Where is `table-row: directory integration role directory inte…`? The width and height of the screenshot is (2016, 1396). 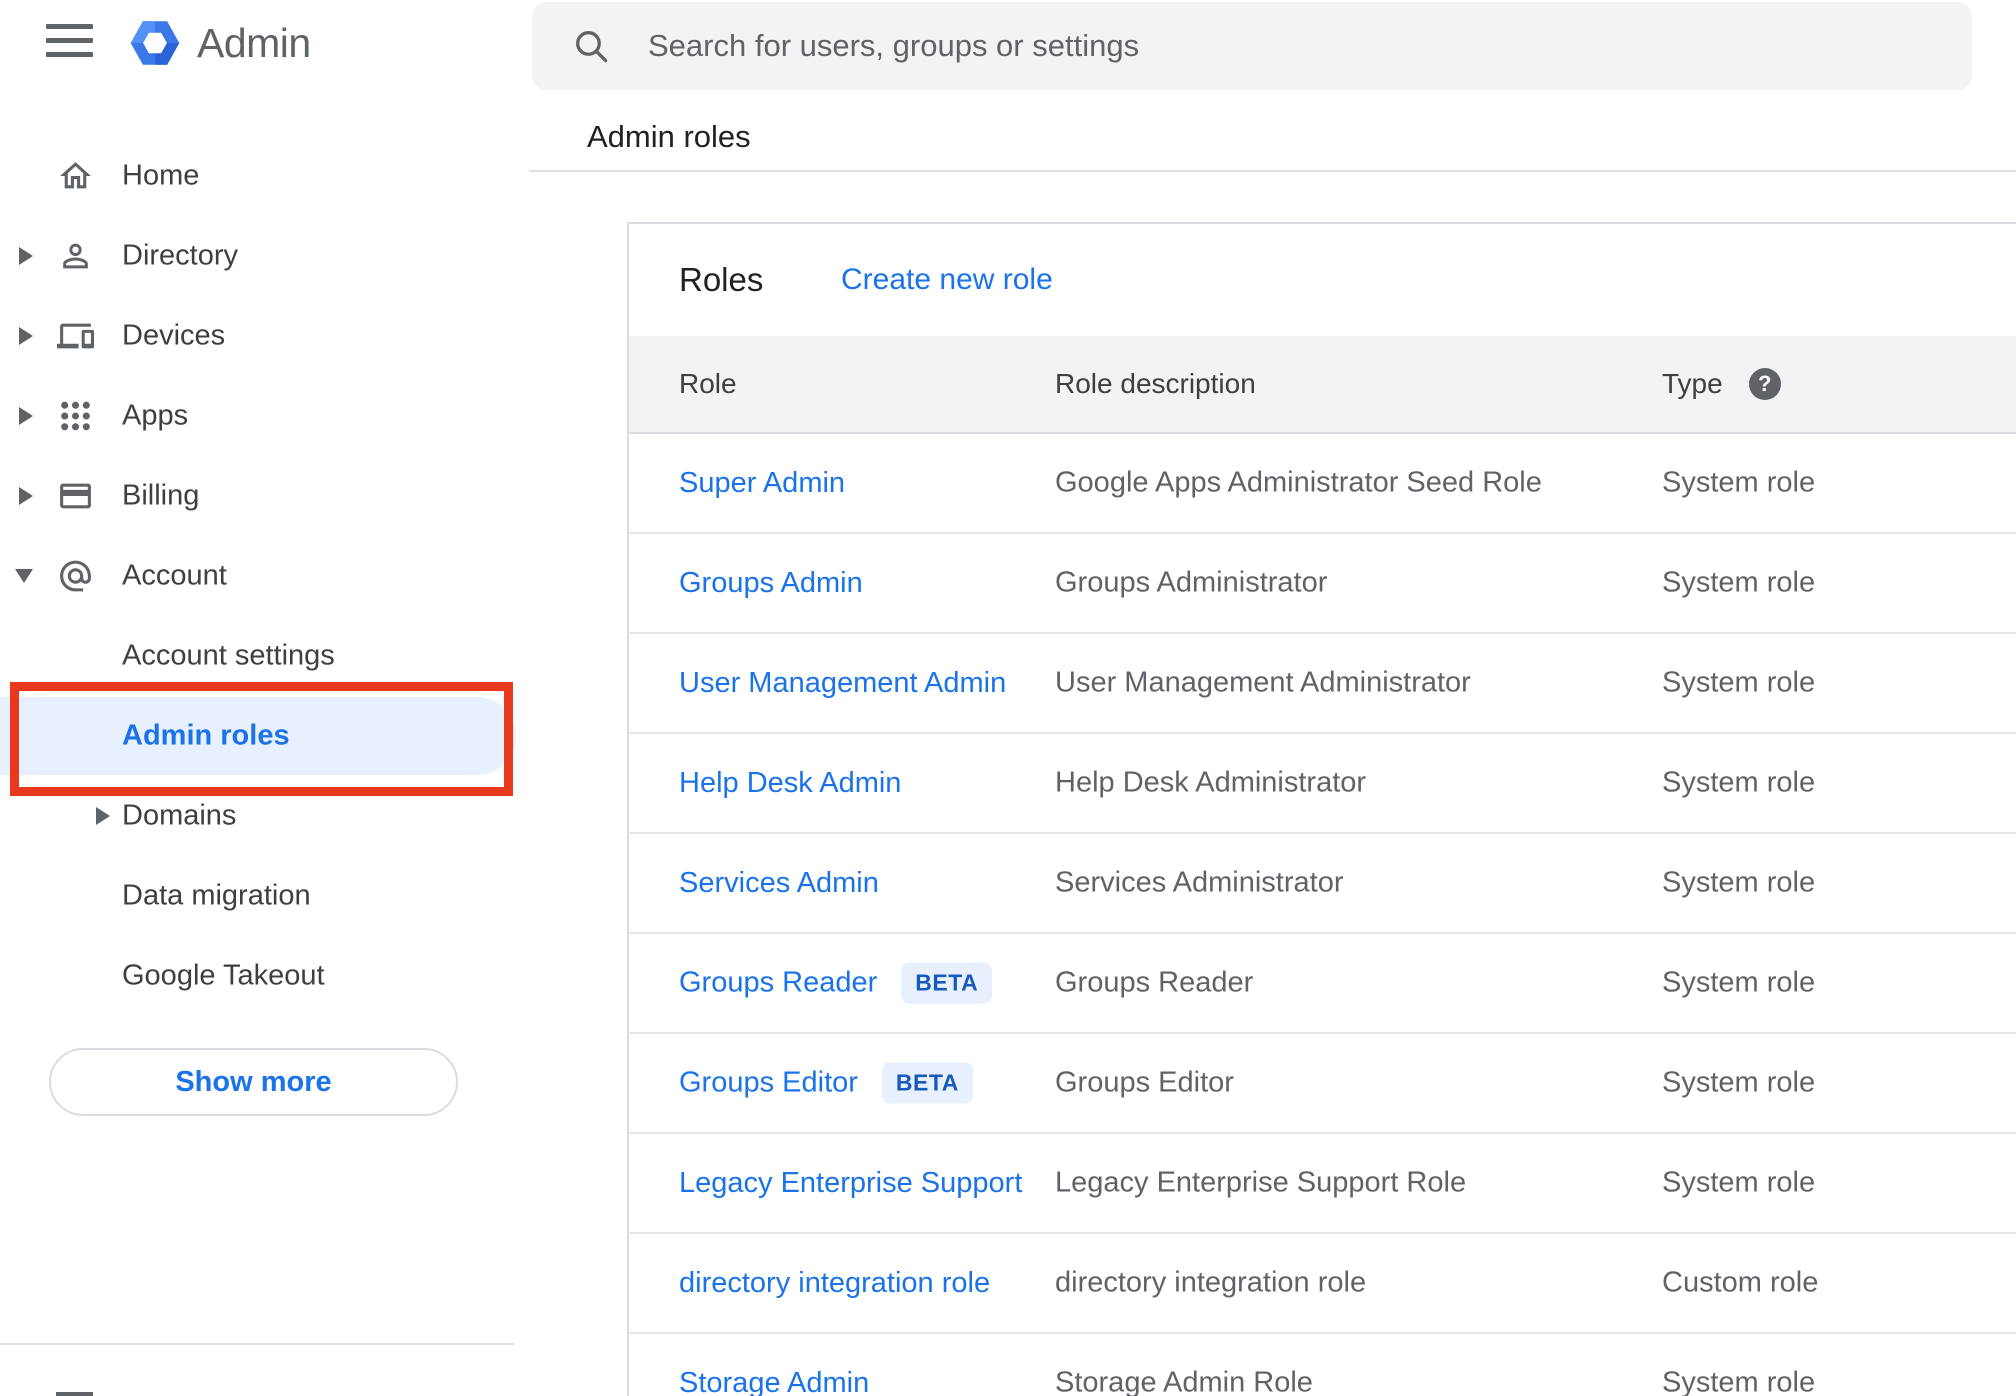
table-row: directory integration role directory inte… is located at coordinates (1322, 1284).